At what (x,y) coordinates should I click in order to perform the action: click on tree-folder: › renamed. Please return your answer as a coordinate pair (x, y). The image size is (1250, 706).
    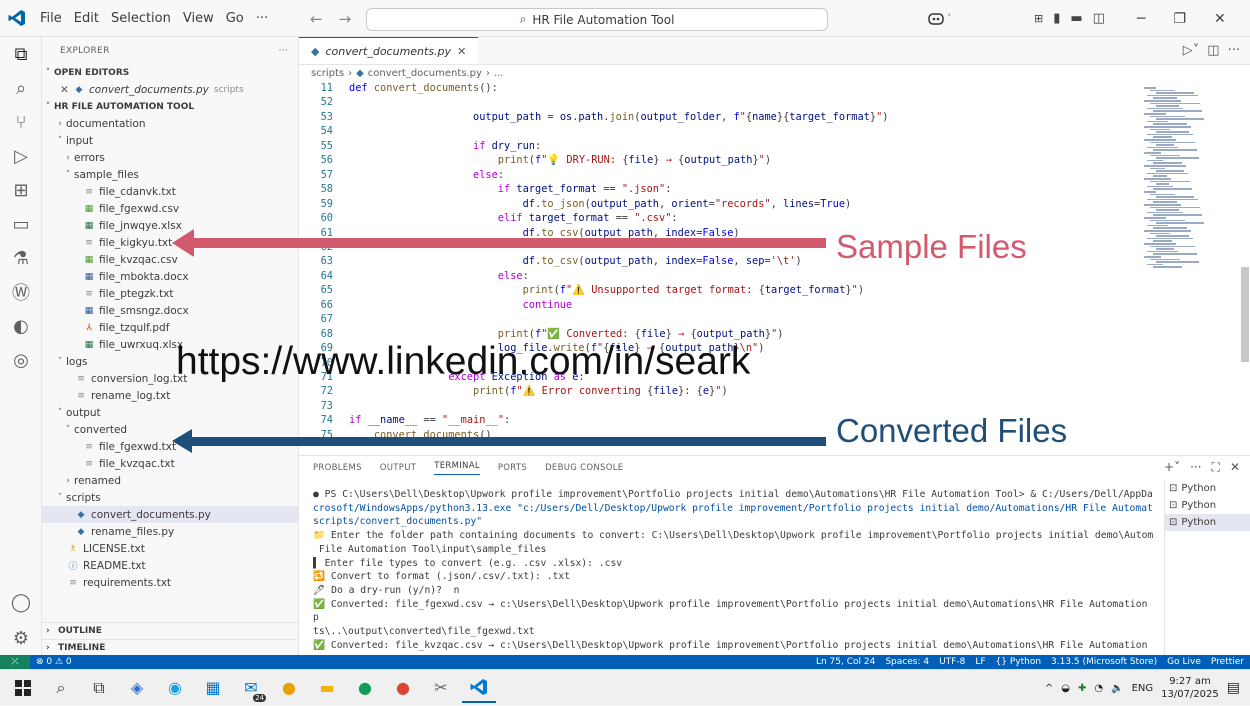
    Looking at the image, I should click on (170, 480).